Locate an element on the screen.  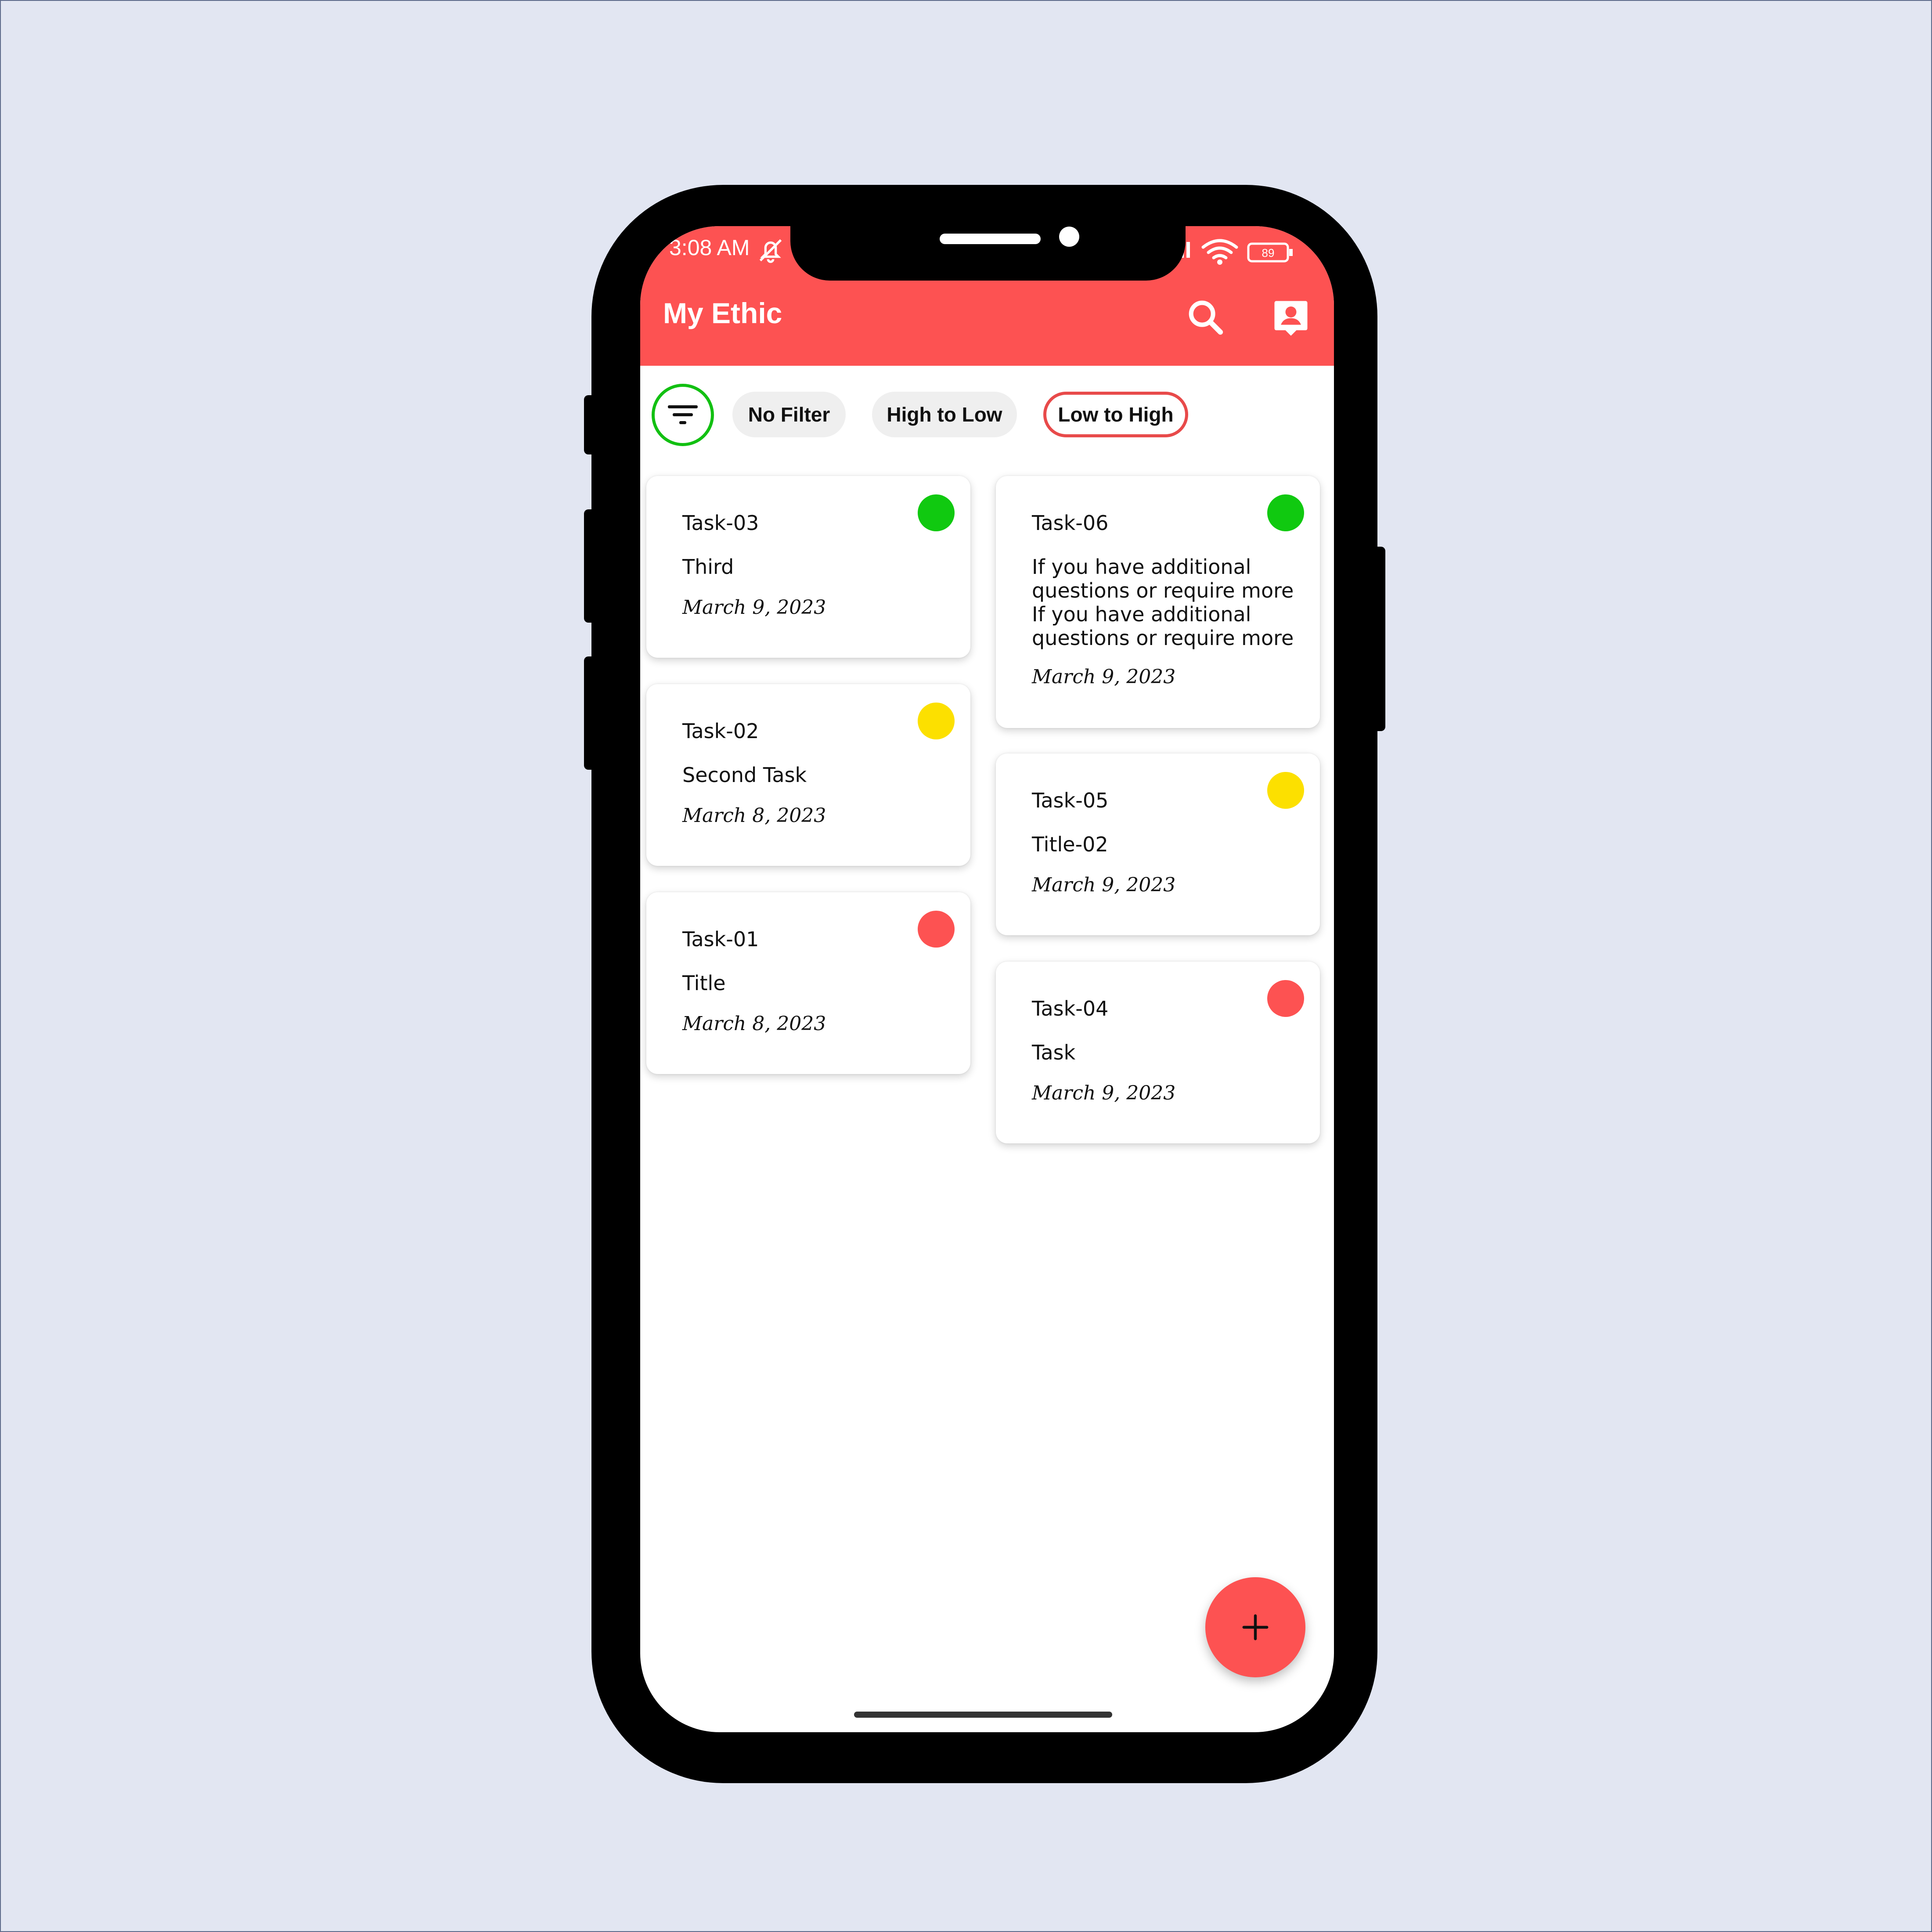
filter-button is located at coordinates (683, 415).